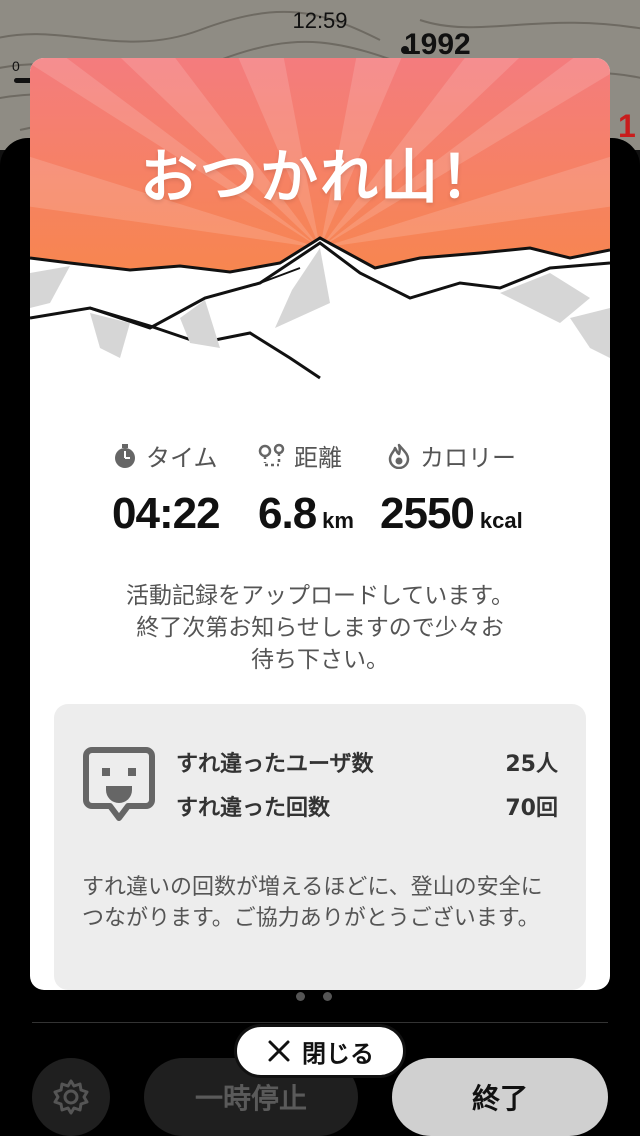 The width and height of the screenshot is (640, 1136). I want to click on passed-users-value: 25人, so click(531, 764).